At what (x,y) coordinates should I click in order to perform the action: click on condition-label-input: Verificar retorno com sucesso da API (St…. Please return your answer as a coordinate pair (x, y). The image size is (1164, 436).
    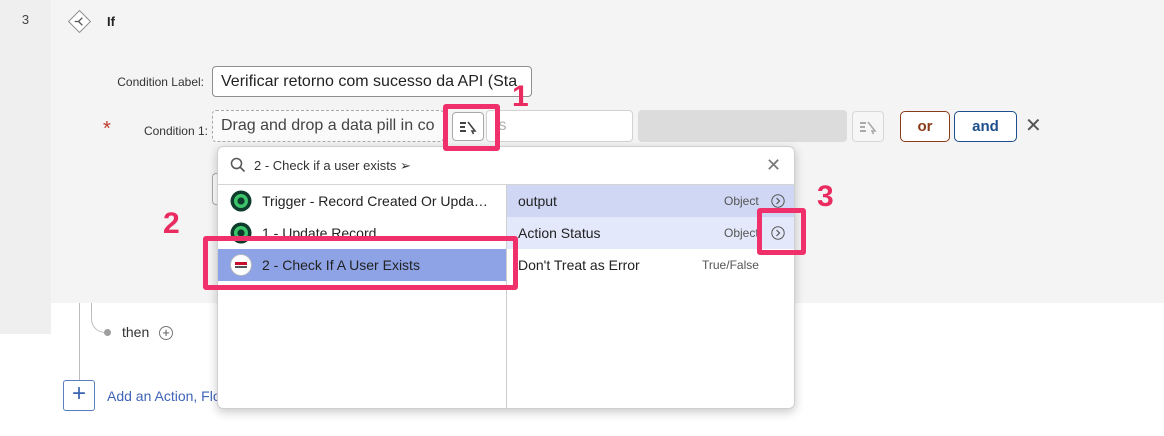
    Looking at the image, I should click on (372, 81).